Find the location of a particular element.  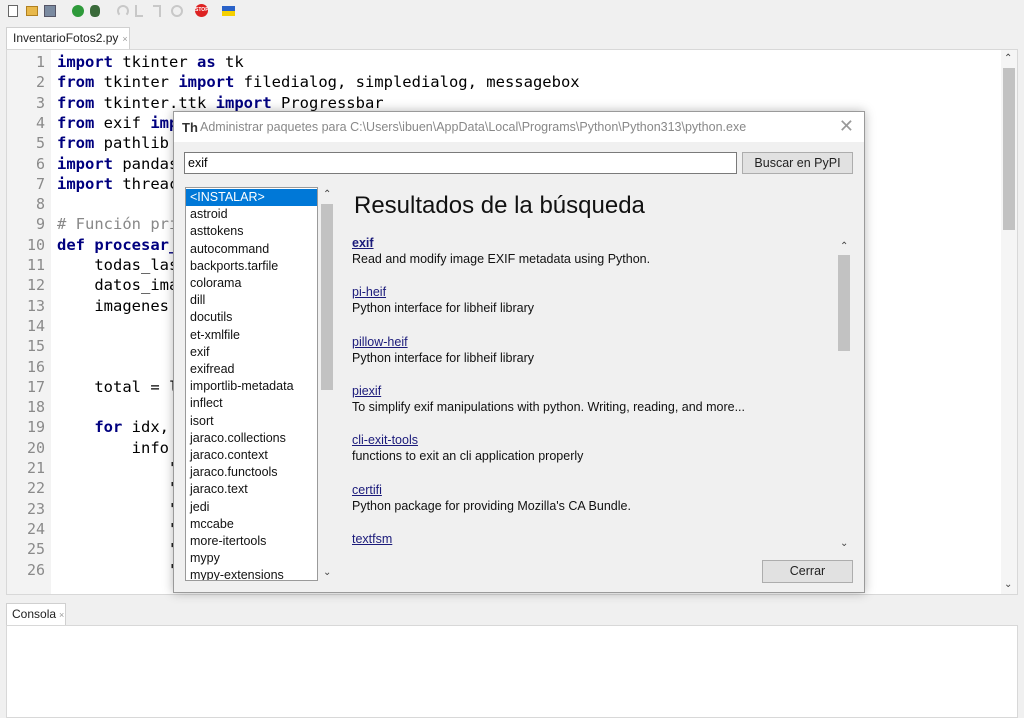

console-tab-label: Consola is located at coordinates (34, 614).